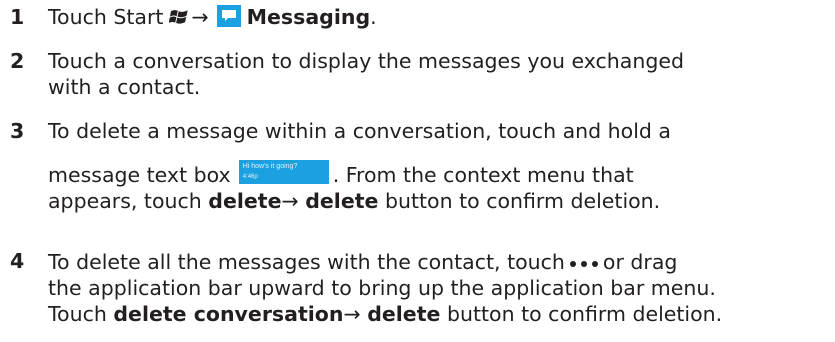  What do you see at coordinates (77, 314) in the screenshot?
I see `step-4-line: Touch` at bounding box center [77, 314].